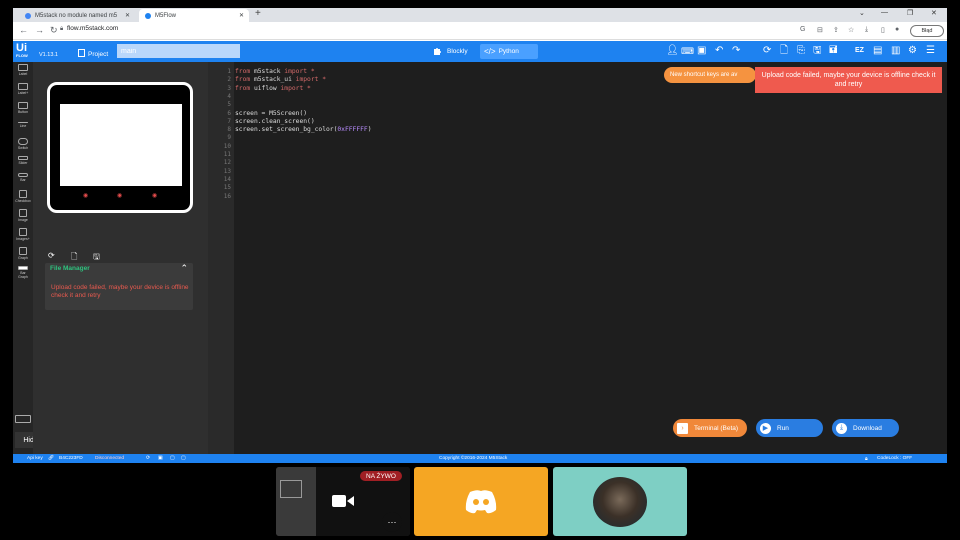  What do you see at coordinates (865, 428) in the screenshot?
I see `download-button: ⤓ Download` at bounding box center [865, 428].